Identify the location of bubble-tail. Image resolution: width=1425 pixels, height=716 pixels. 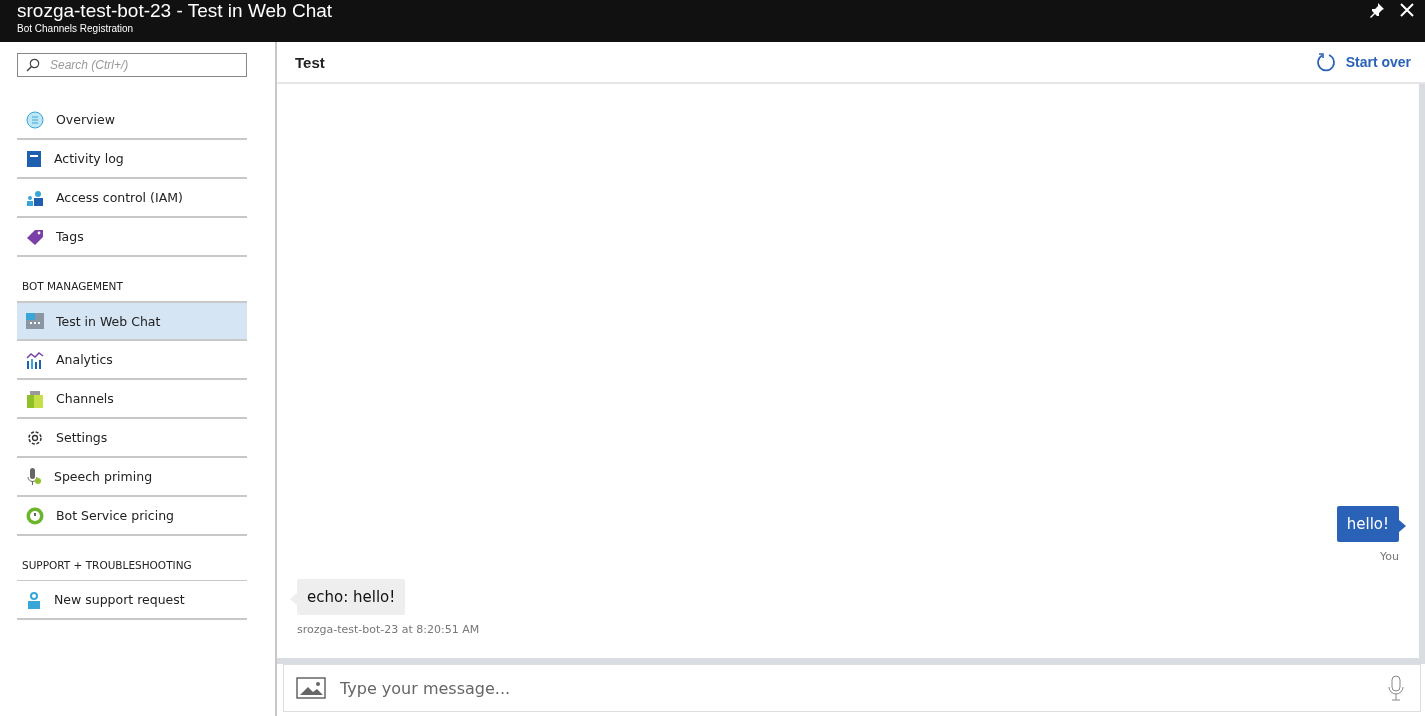
(1402, 526).